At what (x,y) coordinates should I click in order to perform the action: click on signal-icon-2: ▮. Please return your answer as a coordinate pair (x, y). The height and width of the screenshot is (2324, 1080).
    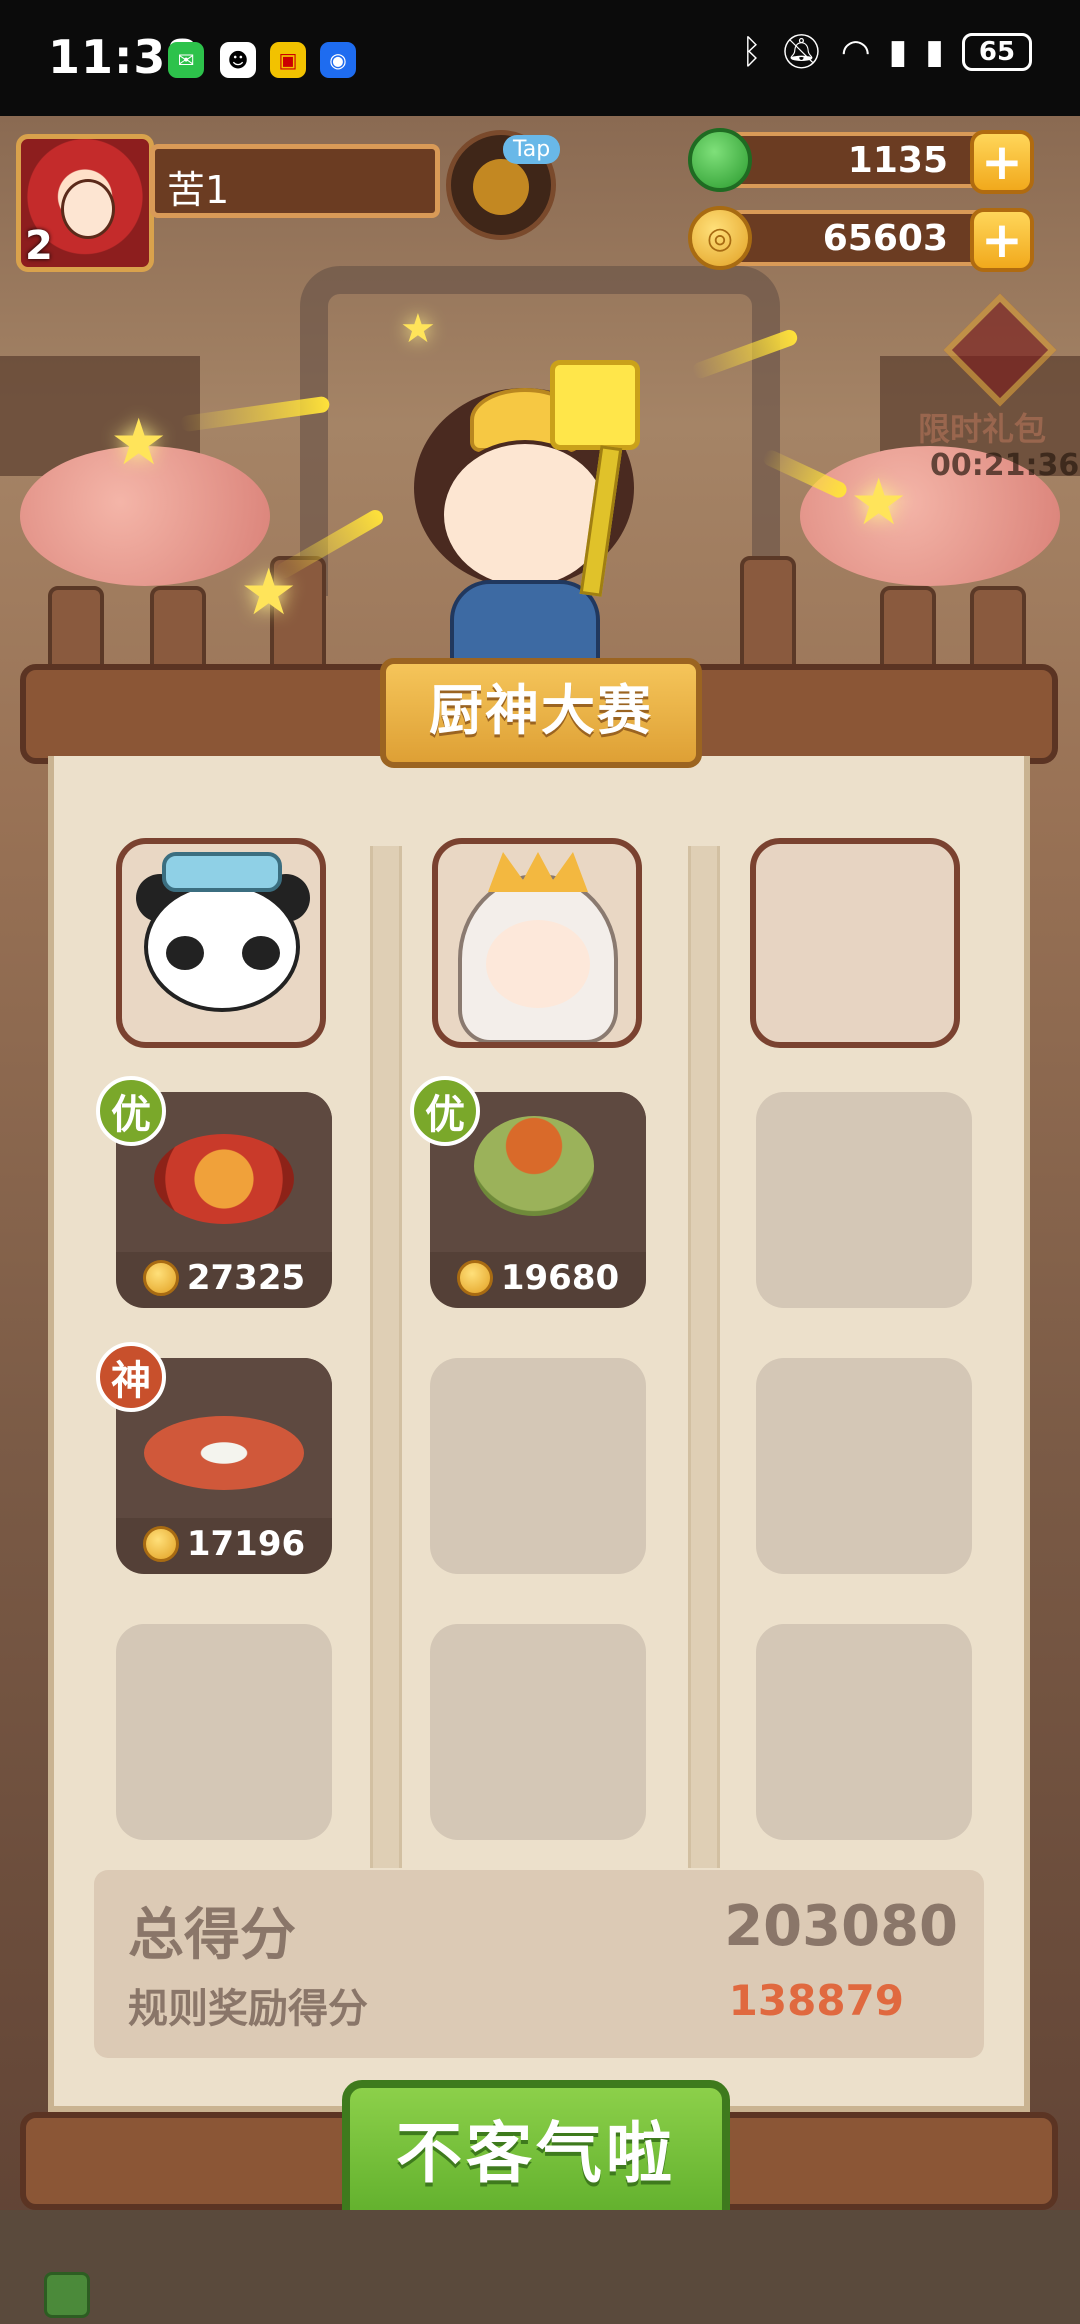
    Looking at the image, I should click on (934, 52).